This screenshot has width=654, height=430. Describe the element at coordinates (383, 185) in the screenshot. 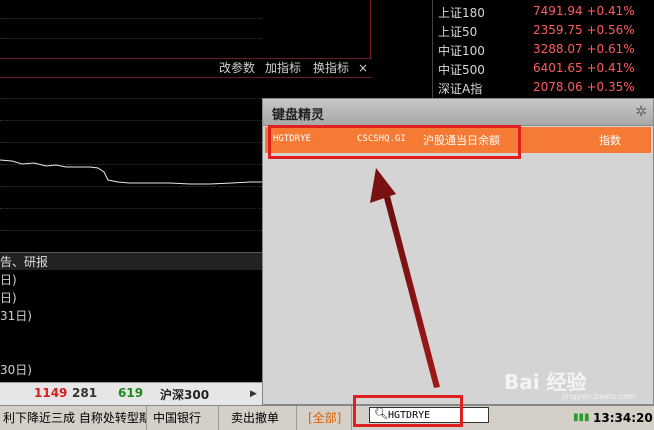

I see `arrow-head` at that location.